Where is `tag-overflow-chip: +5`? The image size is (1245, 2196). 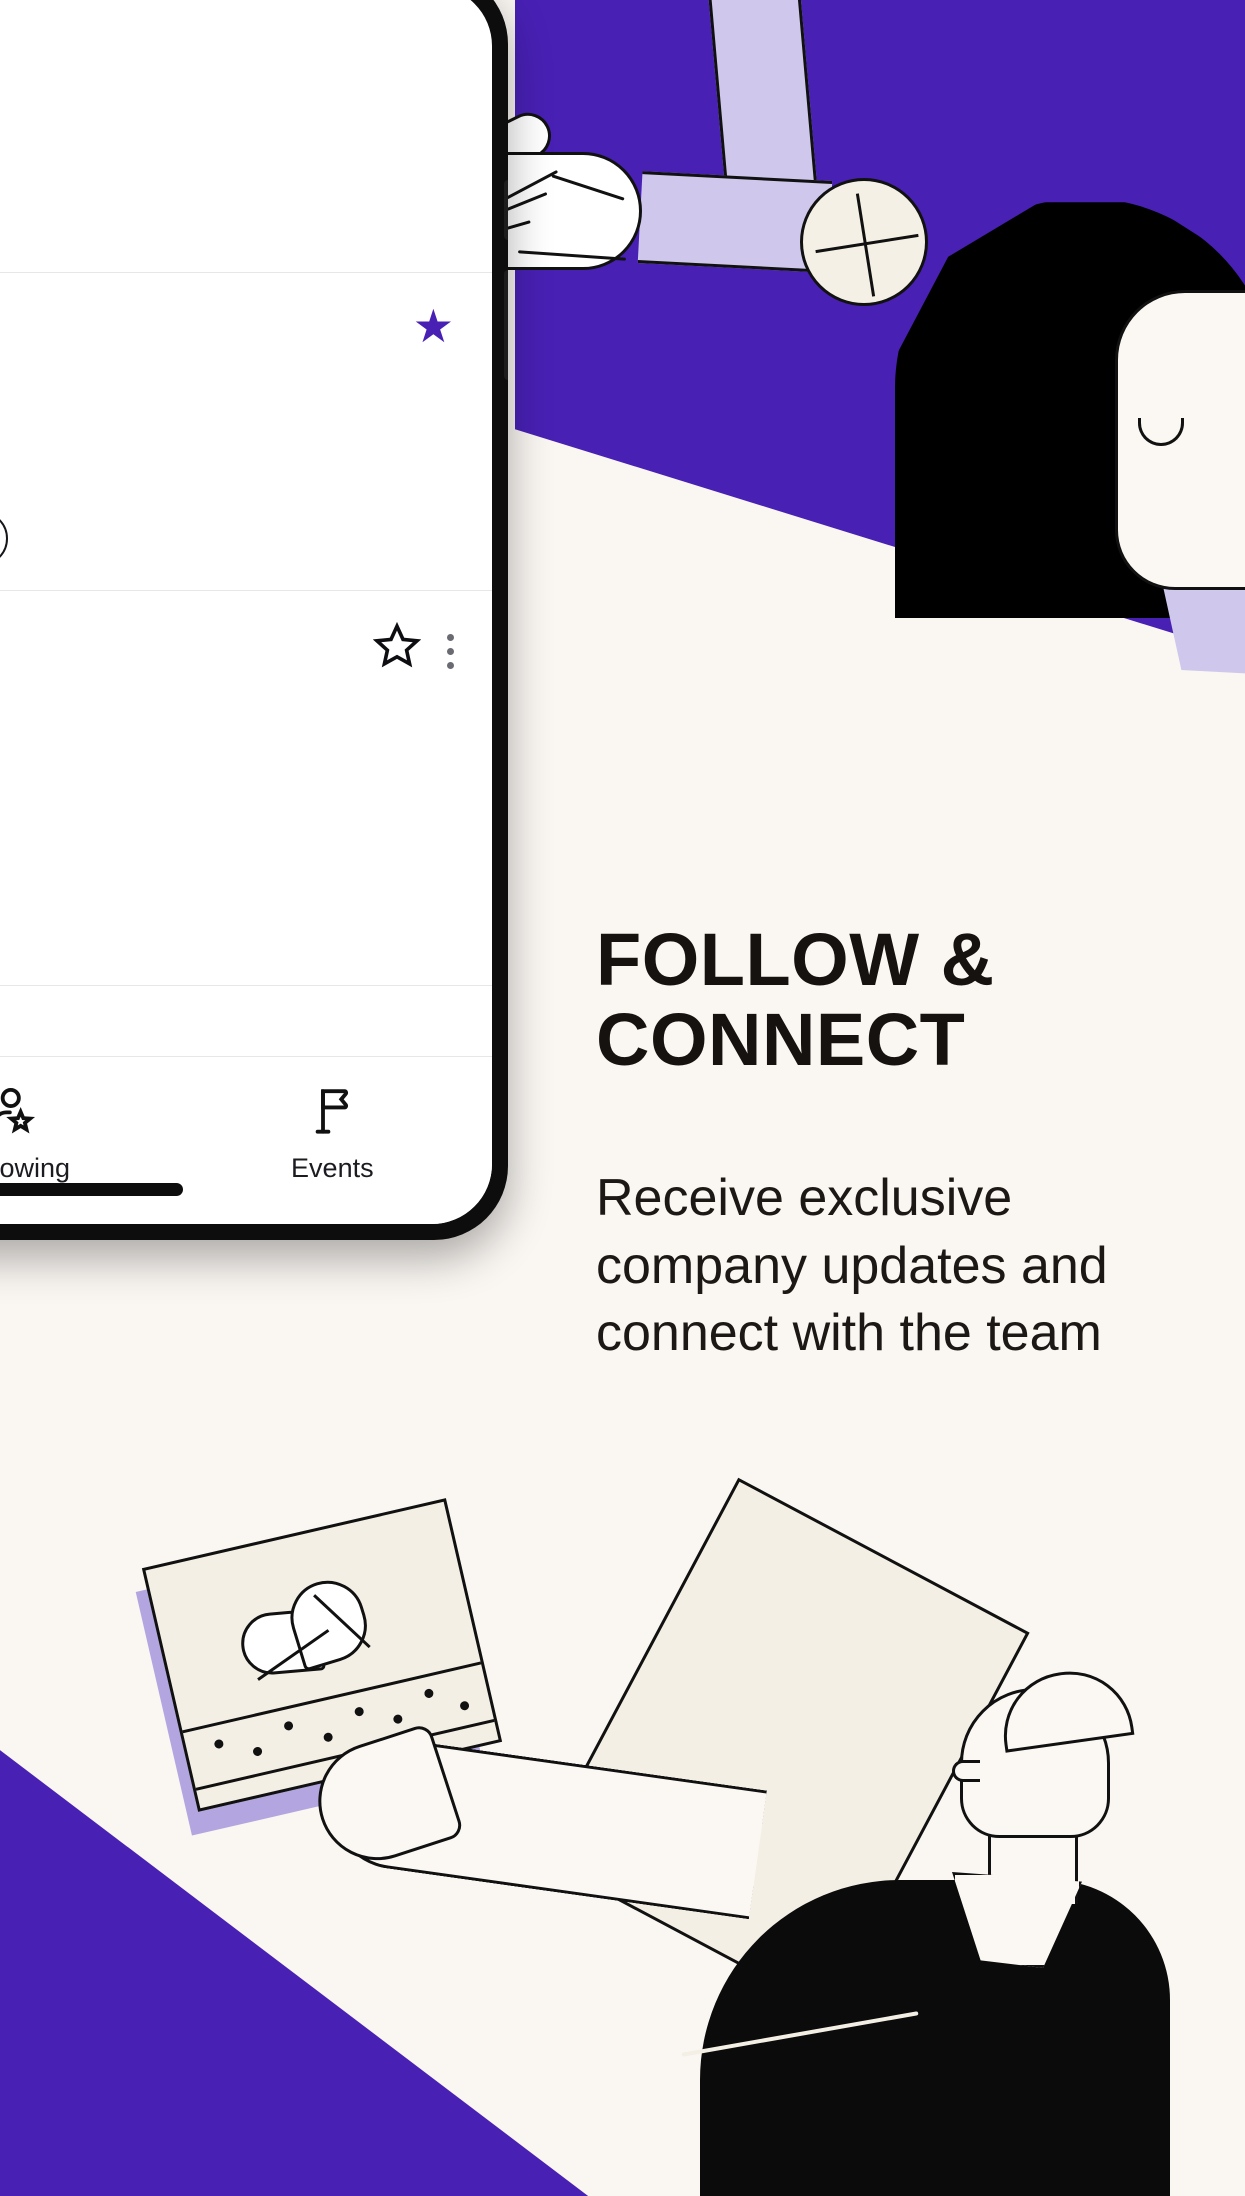
tag-overflow-chip: +5 is located at coordinates (4, 539).